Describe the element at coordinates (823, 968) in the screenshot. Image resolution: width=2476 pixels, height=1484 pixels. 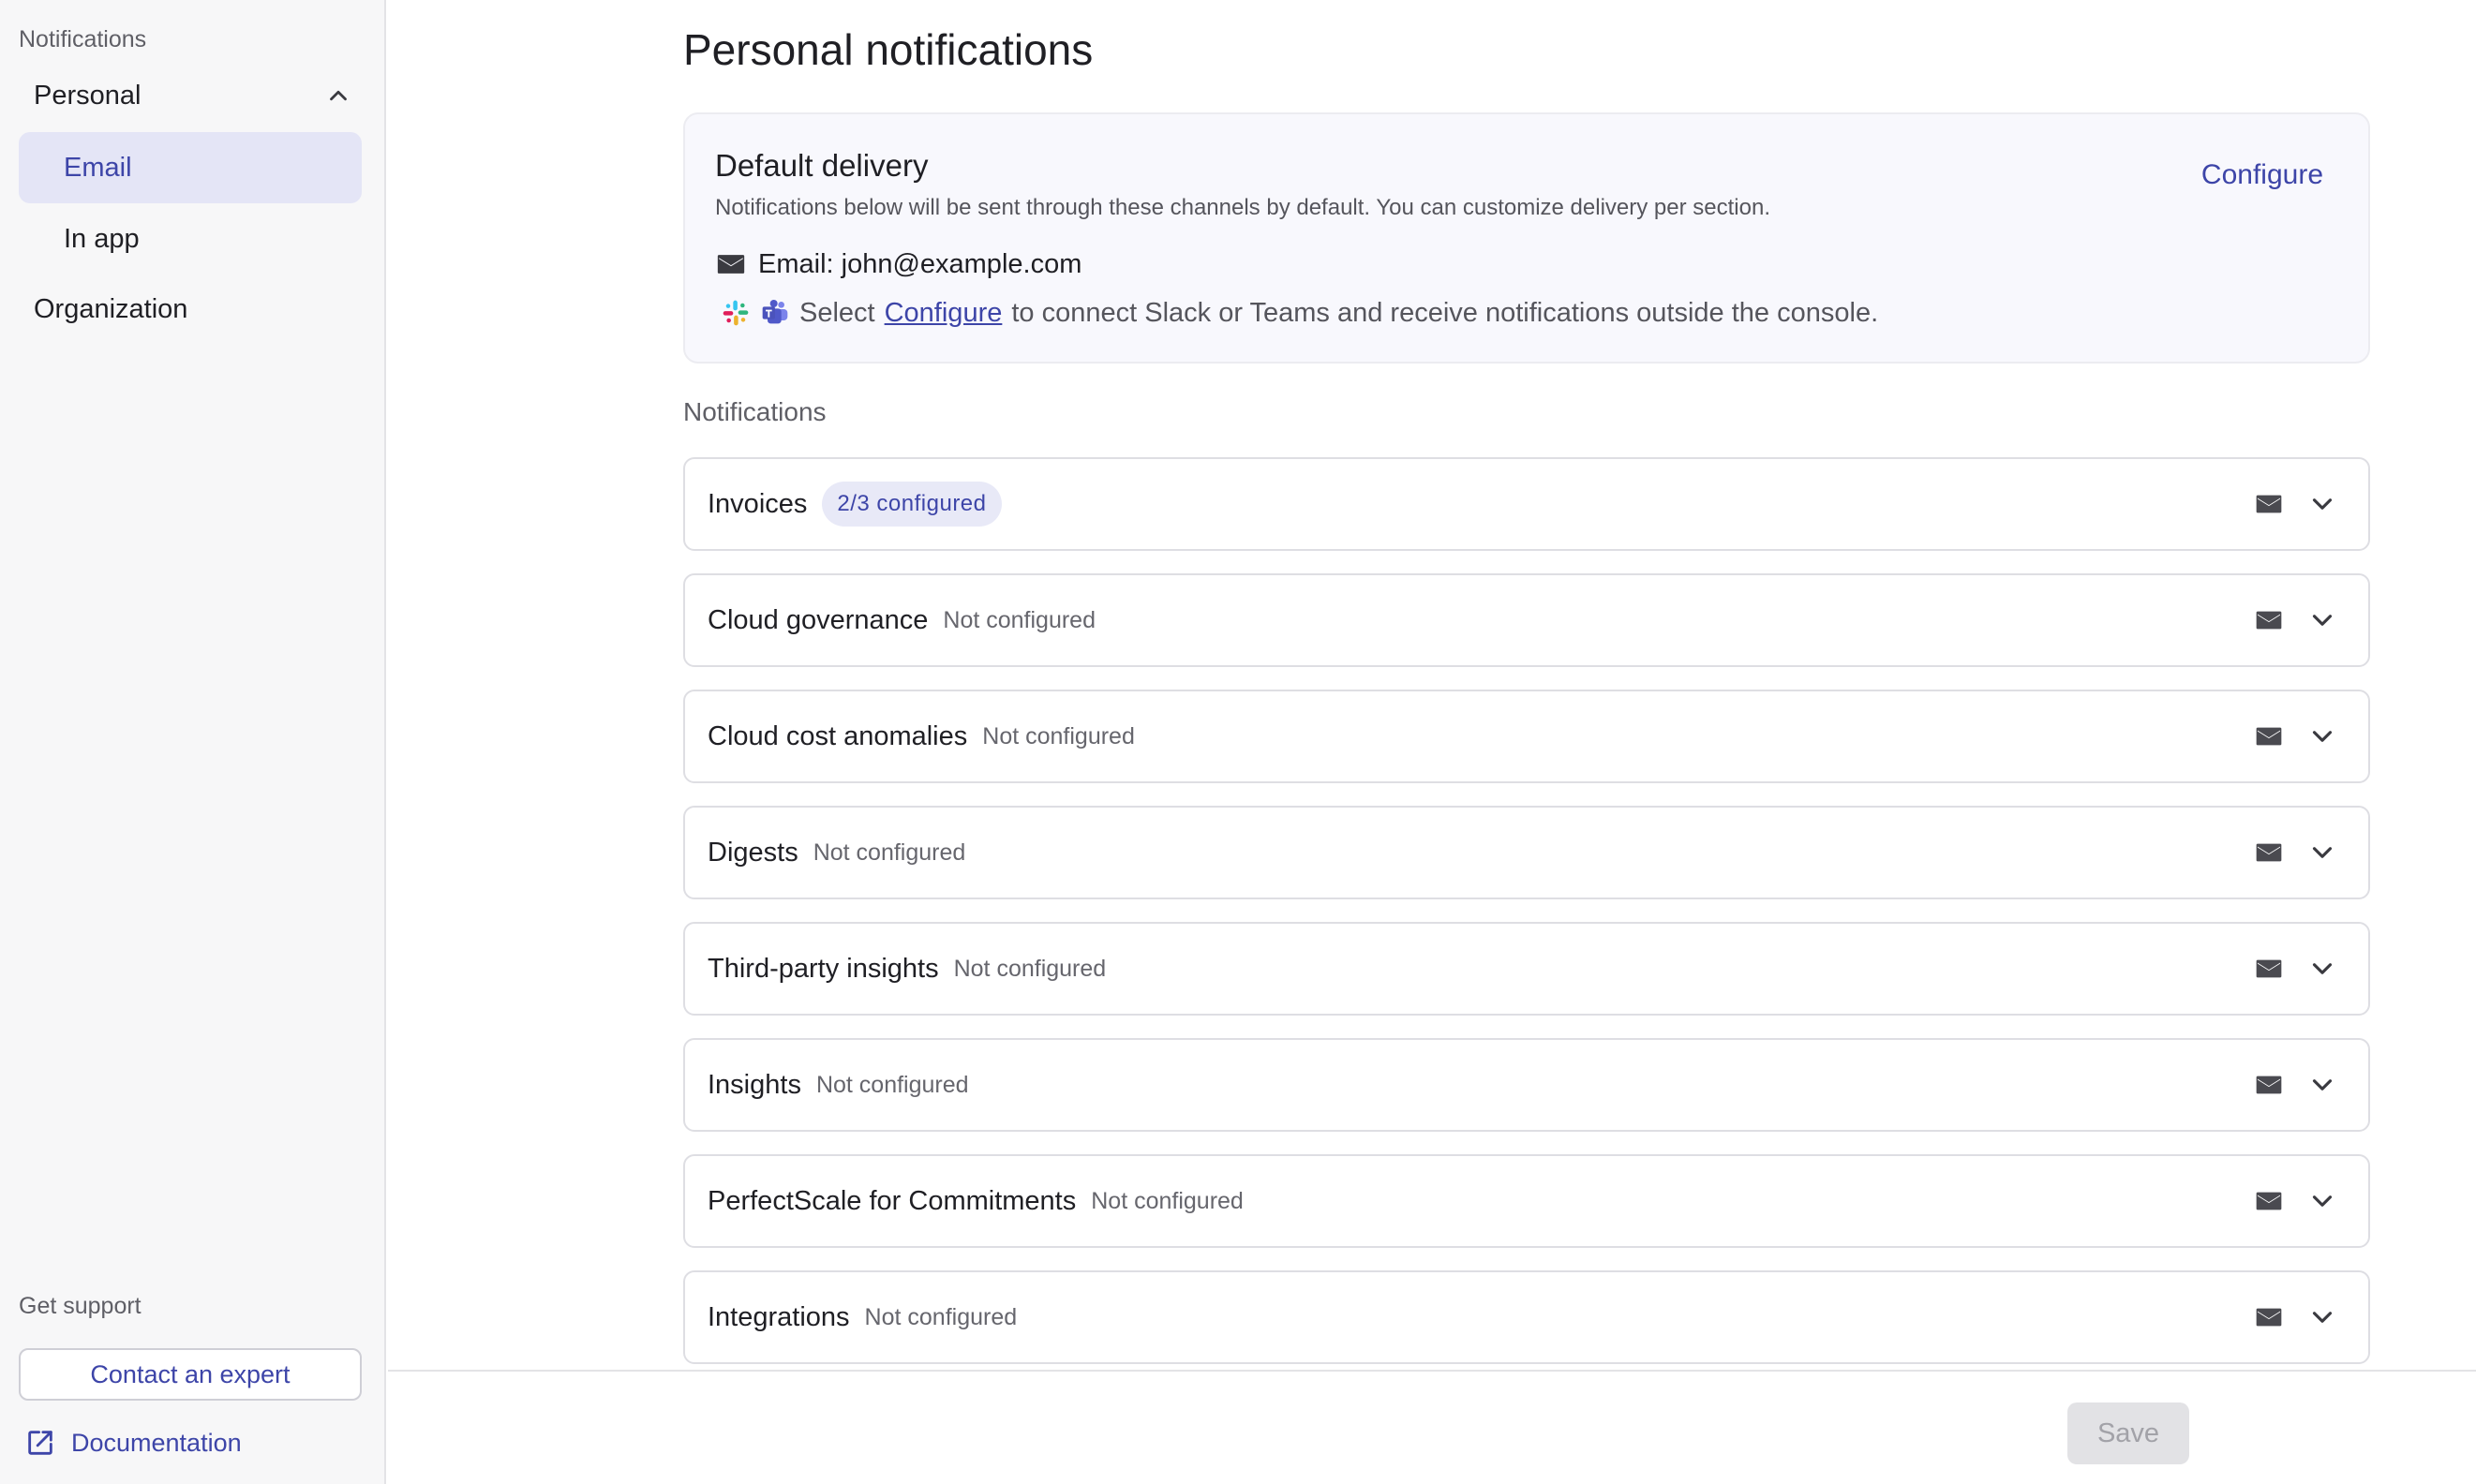
I see `row-title: Third-party insights` at that location.